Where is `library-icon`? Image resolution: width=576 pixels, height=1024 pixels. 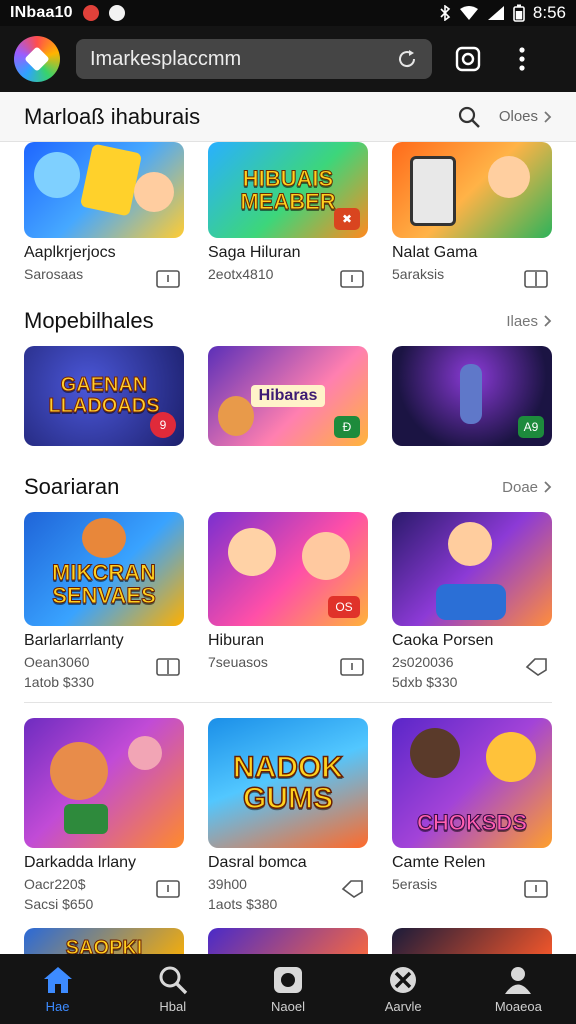 library-icon is located at coordinates (287, 979).